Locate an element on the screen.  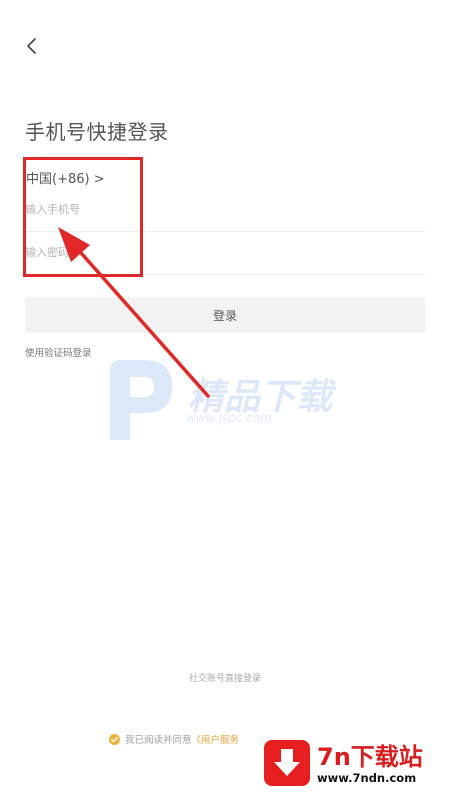
checkbox-checked-icon is located at coordinates (114, 739).